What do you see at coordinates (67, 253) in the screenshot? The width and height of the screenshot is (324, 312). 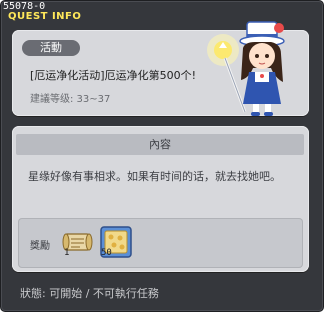 I see `reward-count: 1` at bounding box center [67, 253].